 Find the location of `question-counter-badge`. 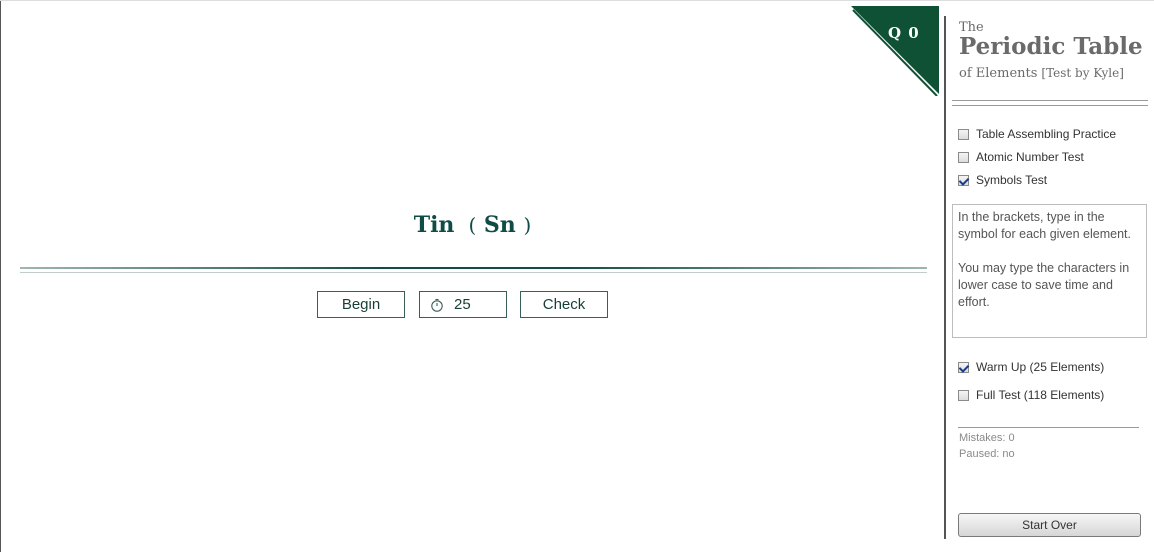

question-counter-badge is located at coordinates (895, 51).